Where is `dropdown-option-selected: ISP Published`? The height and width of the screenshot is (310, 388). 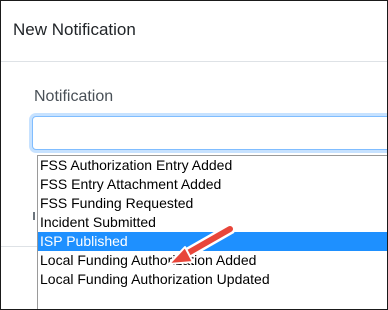 dropdown-option-selected: ISP Published is located at coordinates (212, 241).